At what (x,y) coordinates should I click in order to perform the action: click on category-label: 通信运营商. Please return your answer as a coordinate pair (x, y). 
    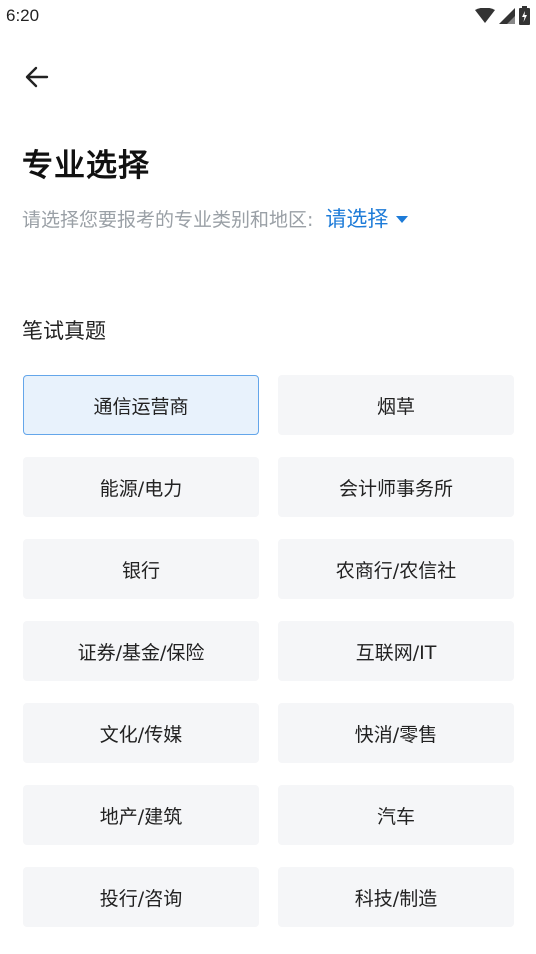
    Looking at the image, I should click on (141, 406).